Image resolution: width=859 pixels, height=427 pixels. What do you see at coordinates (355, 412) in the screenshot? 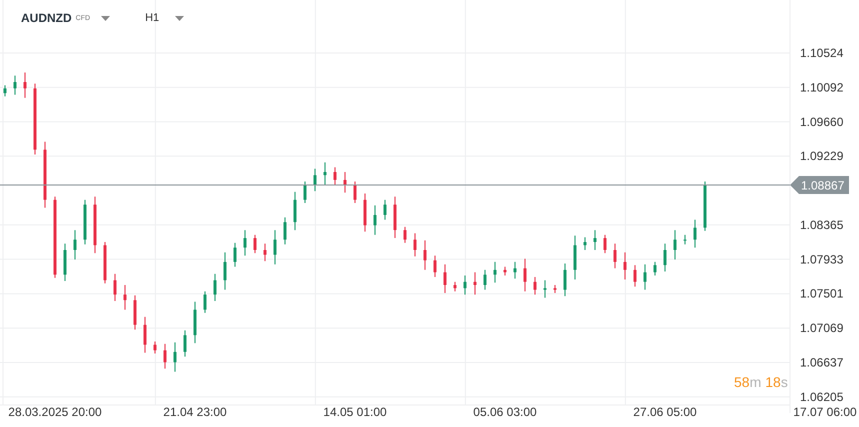
I see `time-axis-label: 14.05 01:00` at bounding box center [355, 412].